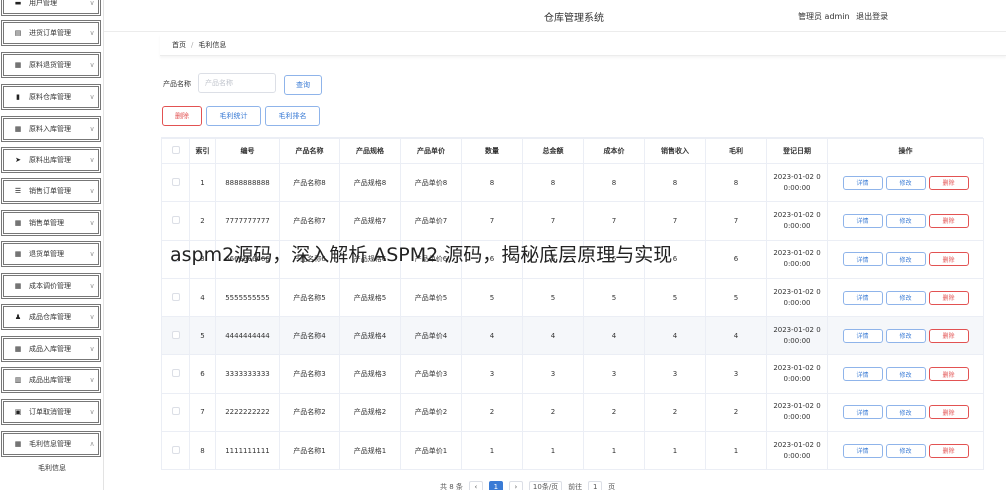  Describe the element at coordinates (202, 221) in the screenshot. I see `cell-index: 2` at that location.